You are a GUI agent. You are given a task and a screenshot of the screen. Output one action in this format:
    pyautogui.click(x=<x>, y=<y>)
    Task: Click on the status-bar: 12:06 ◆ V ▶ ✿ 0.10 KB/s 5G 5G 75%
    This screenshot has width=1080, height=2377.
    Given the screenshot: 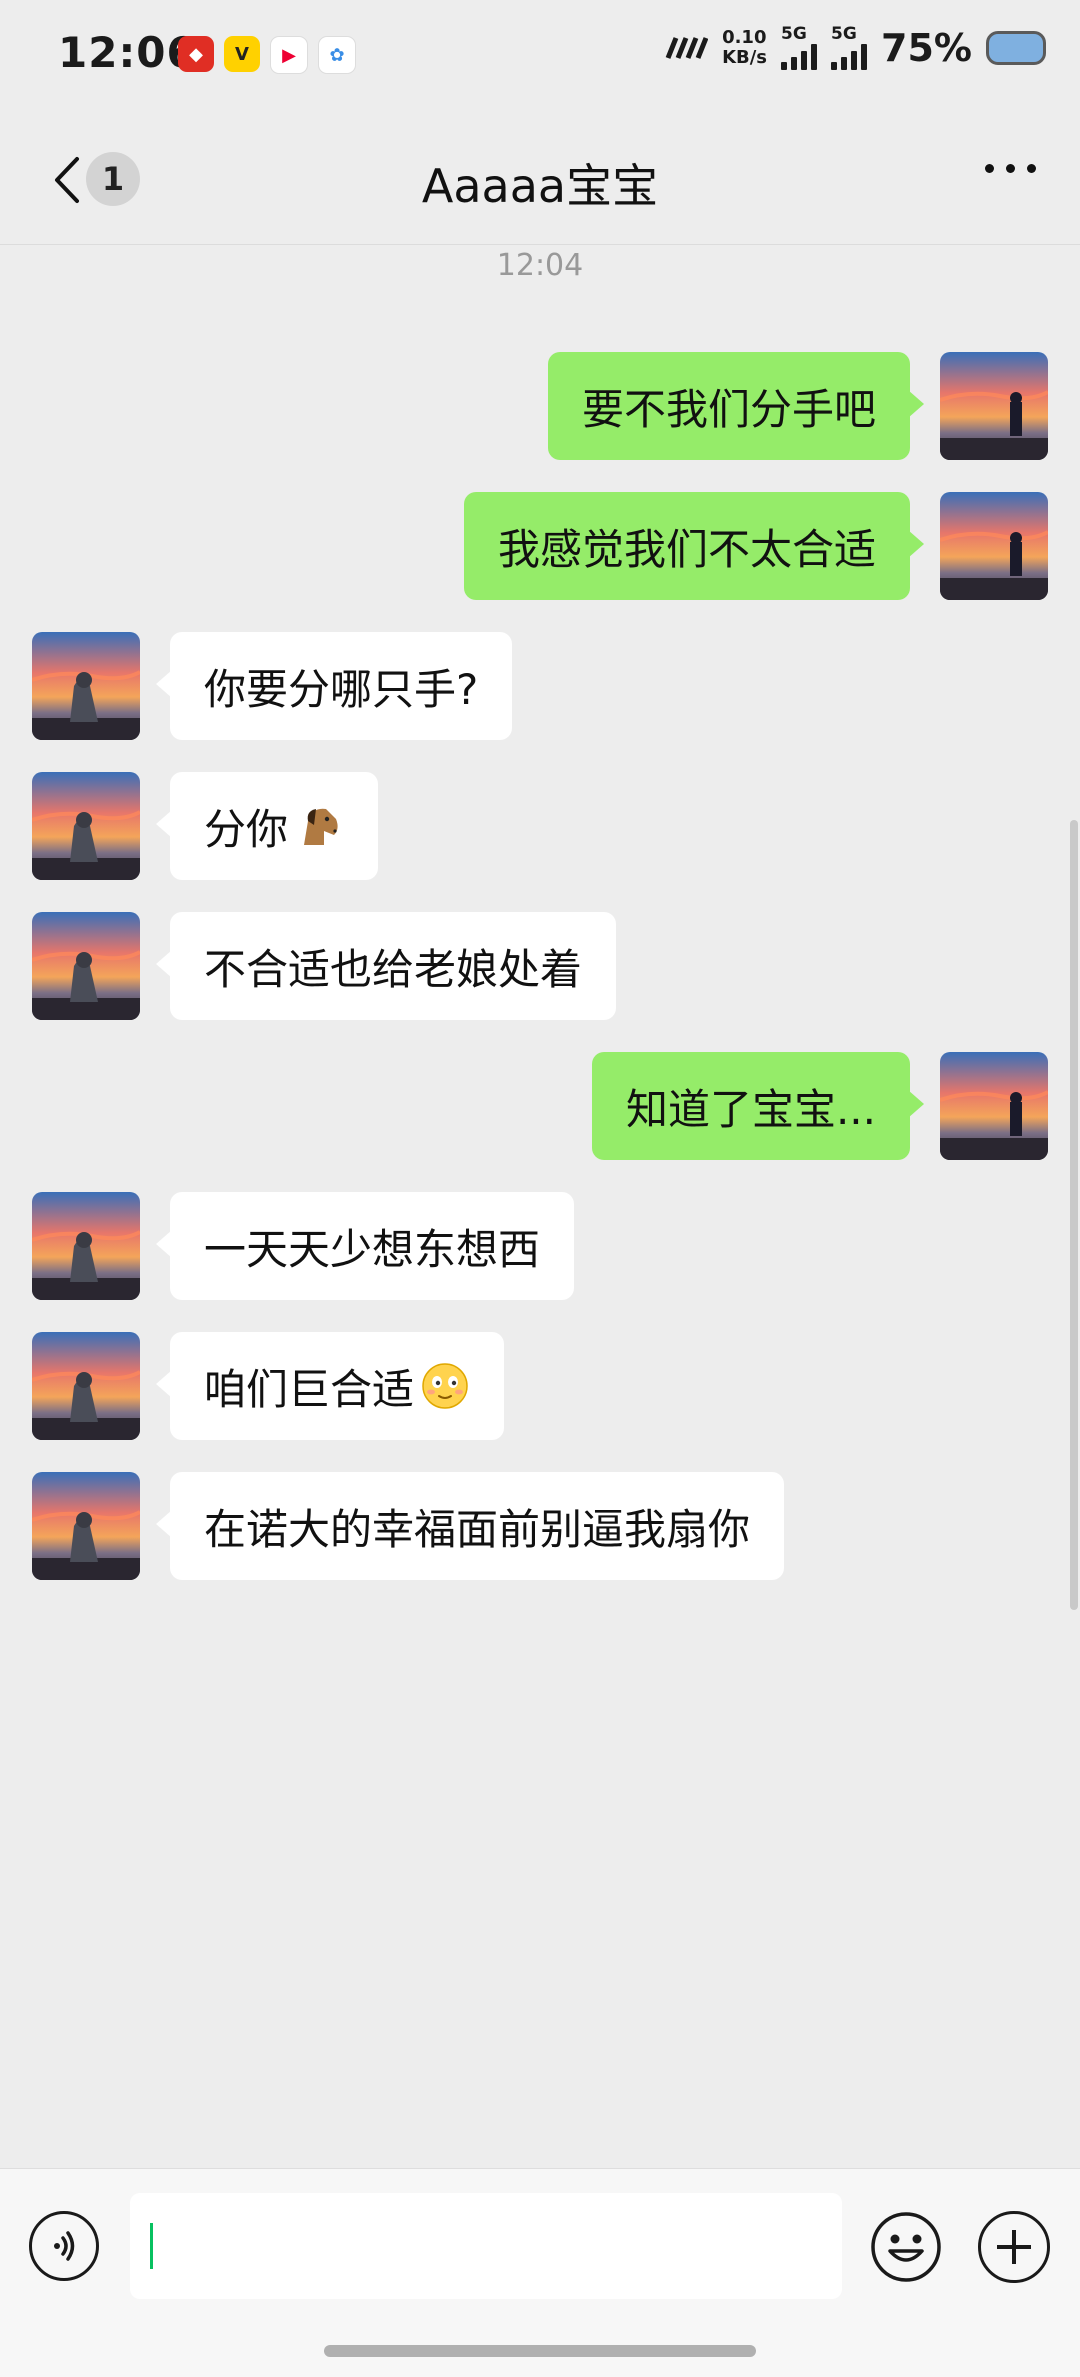 What is the action you would take?
    pyautogui.click(x=540, y=60)
    